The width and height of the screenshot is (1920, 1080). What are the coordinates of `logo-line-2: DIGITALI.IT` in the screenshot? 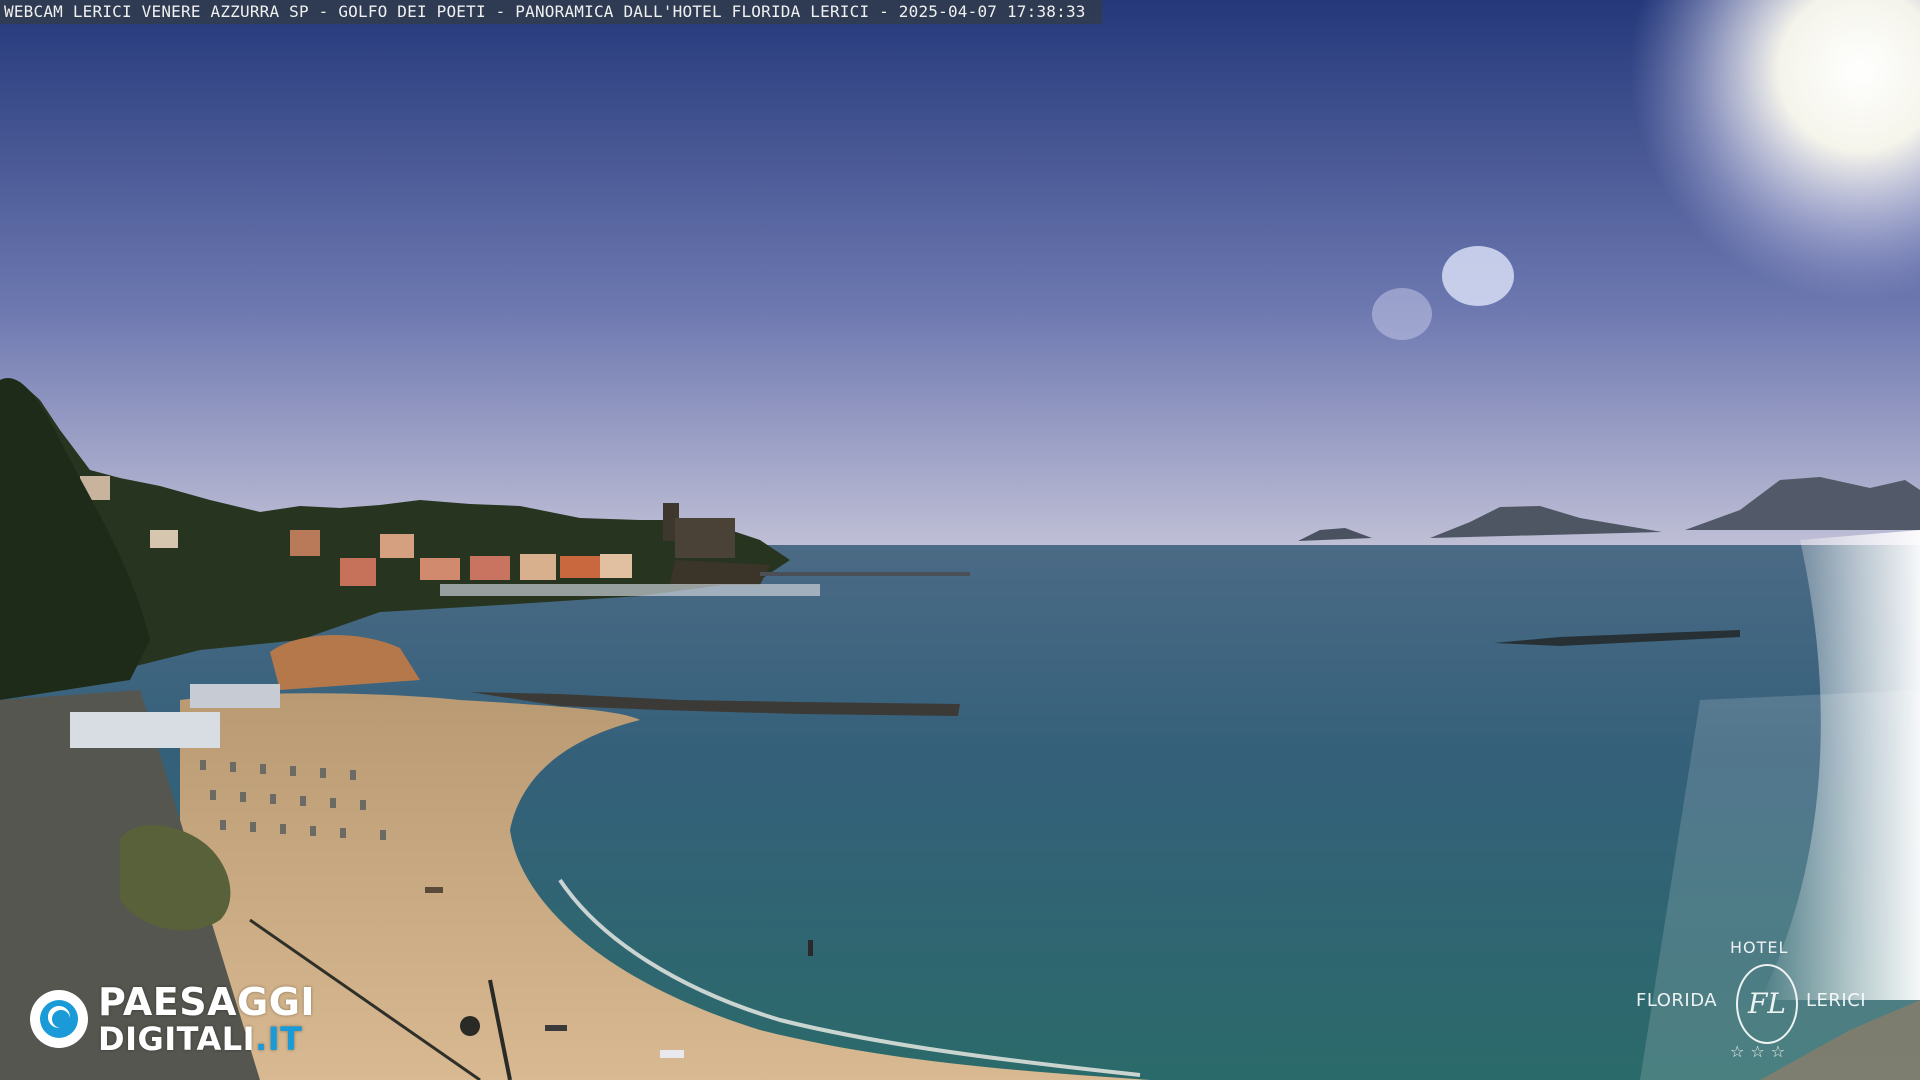 It's located at (206, 1039).